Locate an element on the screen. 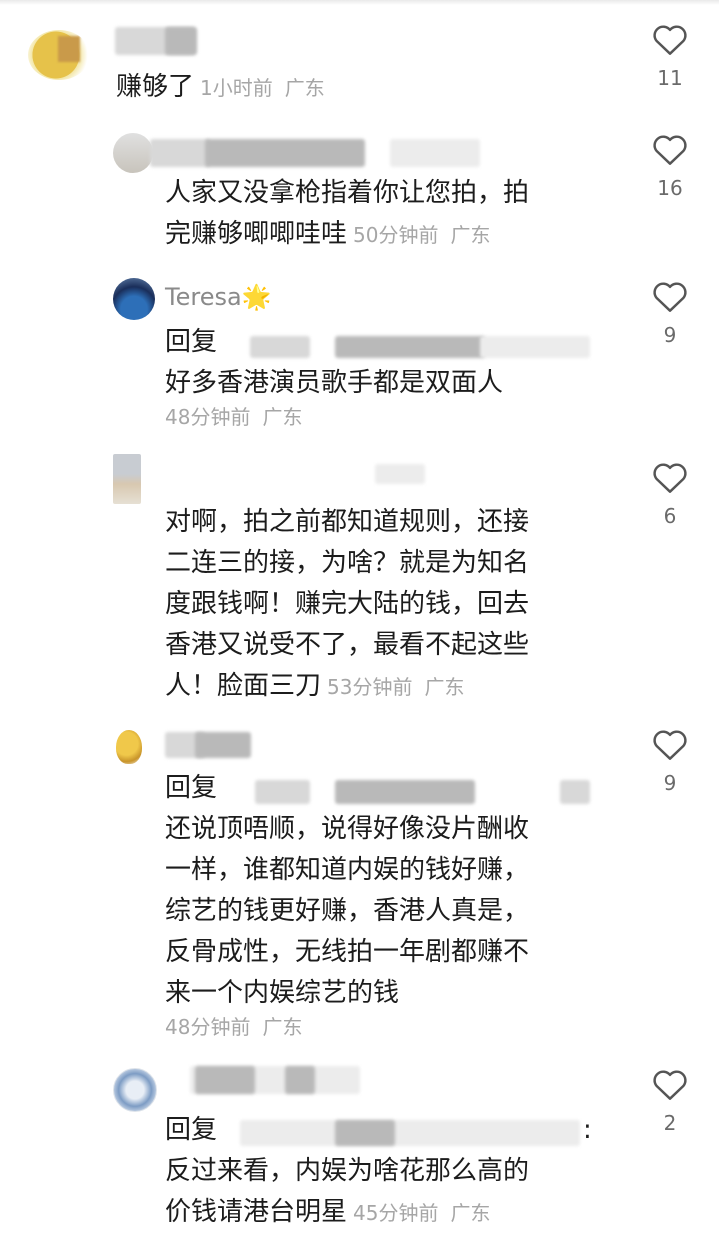  comment-time: 45分钟前 is located at coordinates (396, 1213).